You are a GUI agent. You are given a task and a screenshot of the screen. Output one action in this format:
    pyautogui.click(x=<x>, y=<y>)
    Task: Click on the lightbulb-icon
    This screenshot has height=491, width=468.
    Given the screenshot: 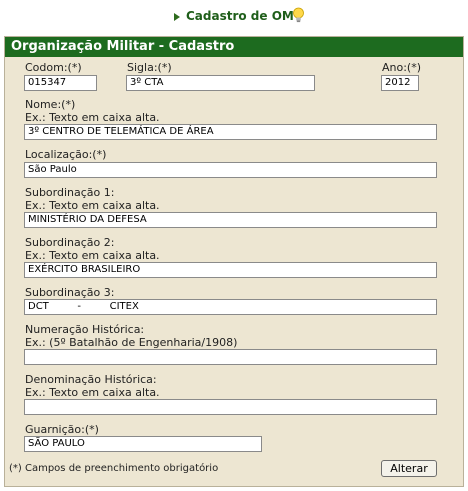 What is the action you would take?
    pyautogui.click(x=298, y=15)
    